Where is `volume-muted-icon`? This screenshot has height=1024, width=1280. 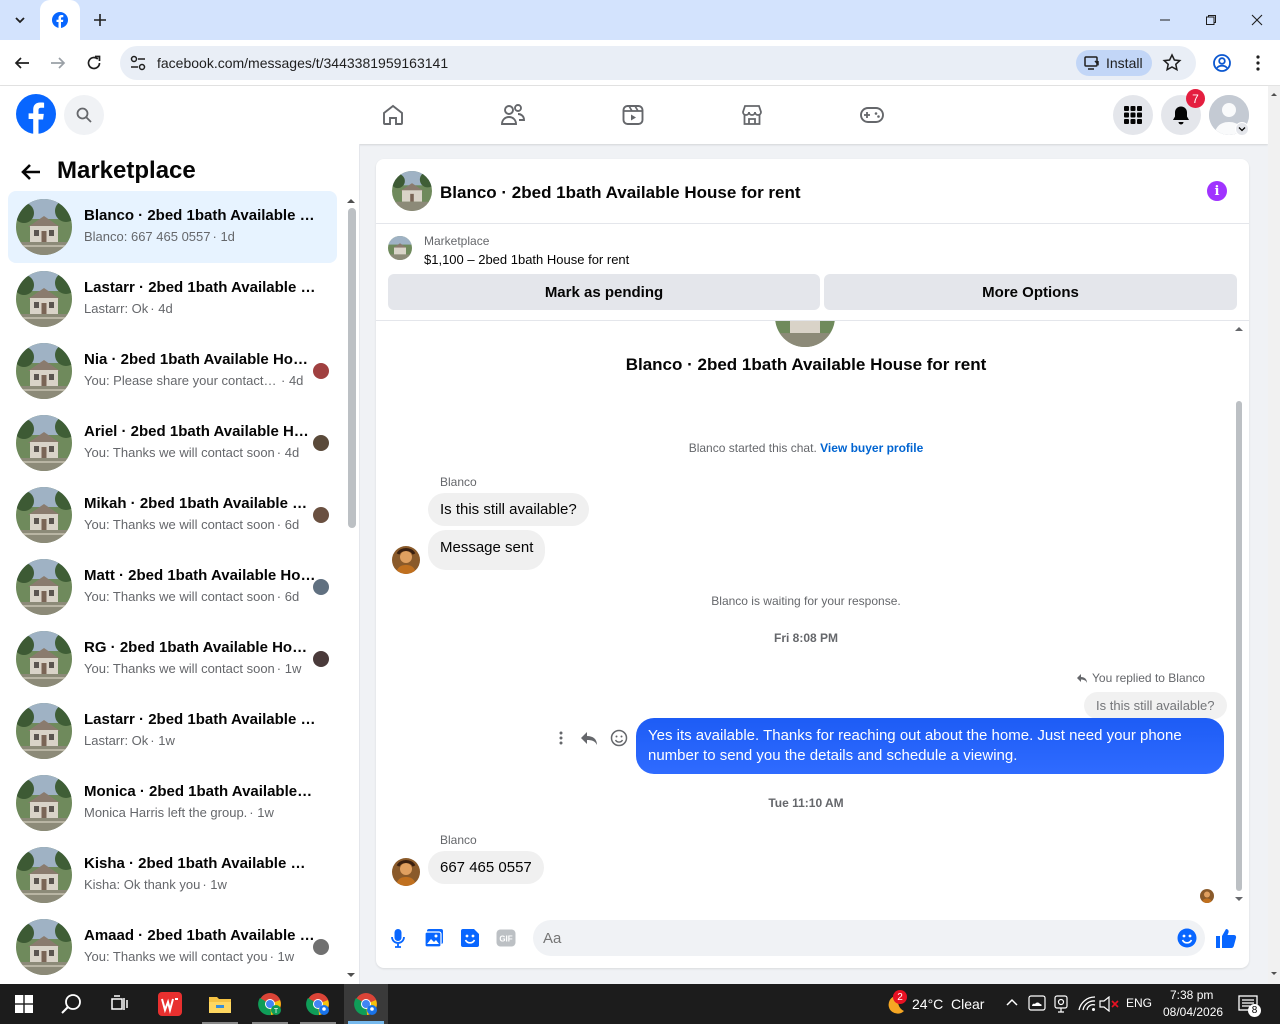 volume-muted-icon is located at coordinates (1109, 1004).